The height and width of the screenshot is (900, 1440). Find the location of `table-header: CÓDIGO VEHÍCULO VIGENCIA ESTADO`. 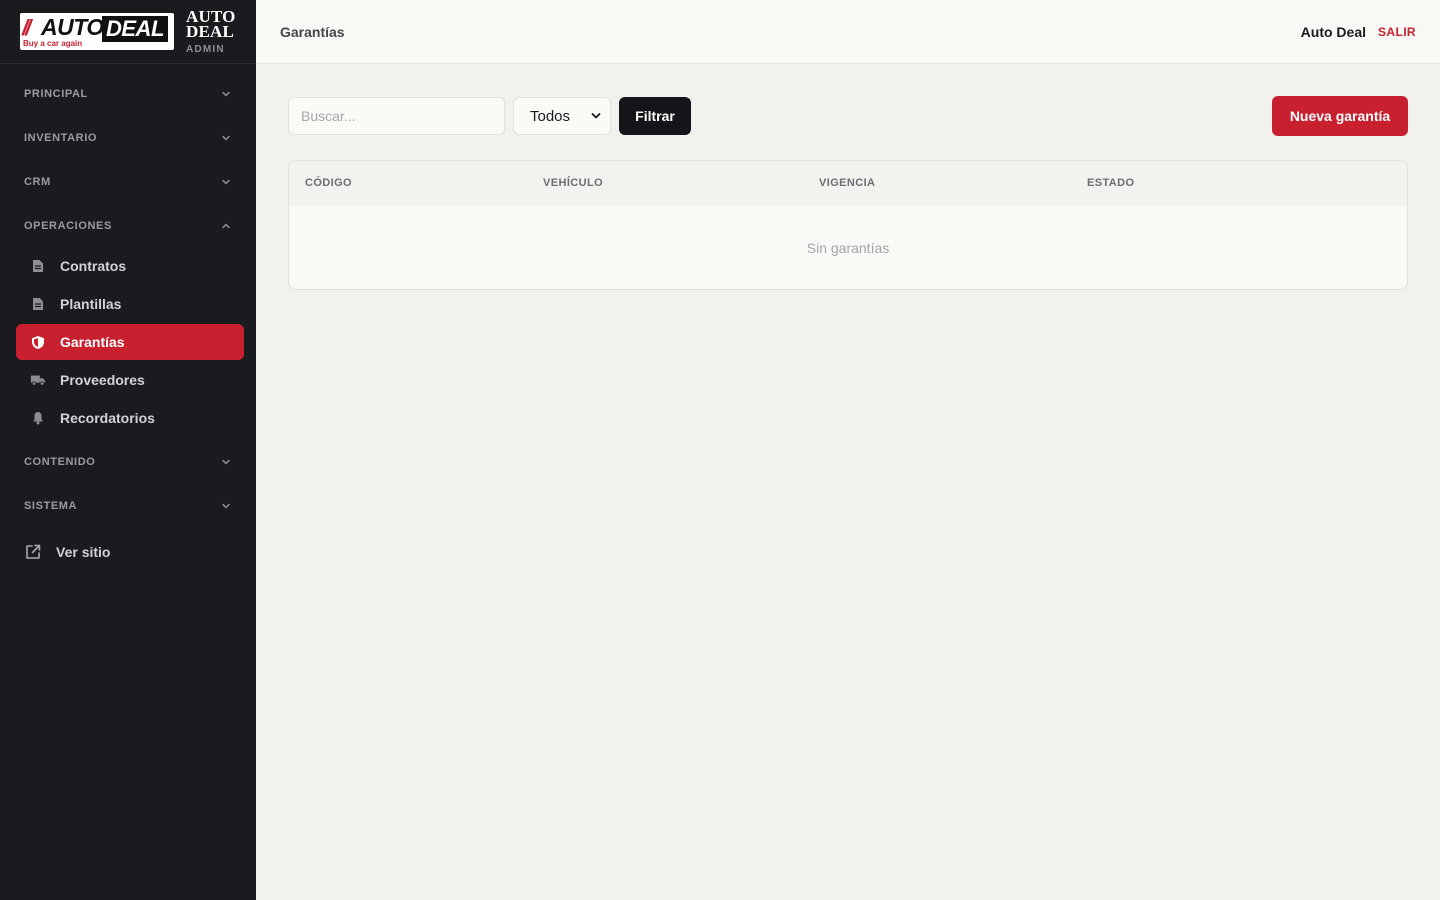

table-header: CÓDIGO VEHÍCULO VIGENCIA ESTADO is located at coordinates (848, 183).